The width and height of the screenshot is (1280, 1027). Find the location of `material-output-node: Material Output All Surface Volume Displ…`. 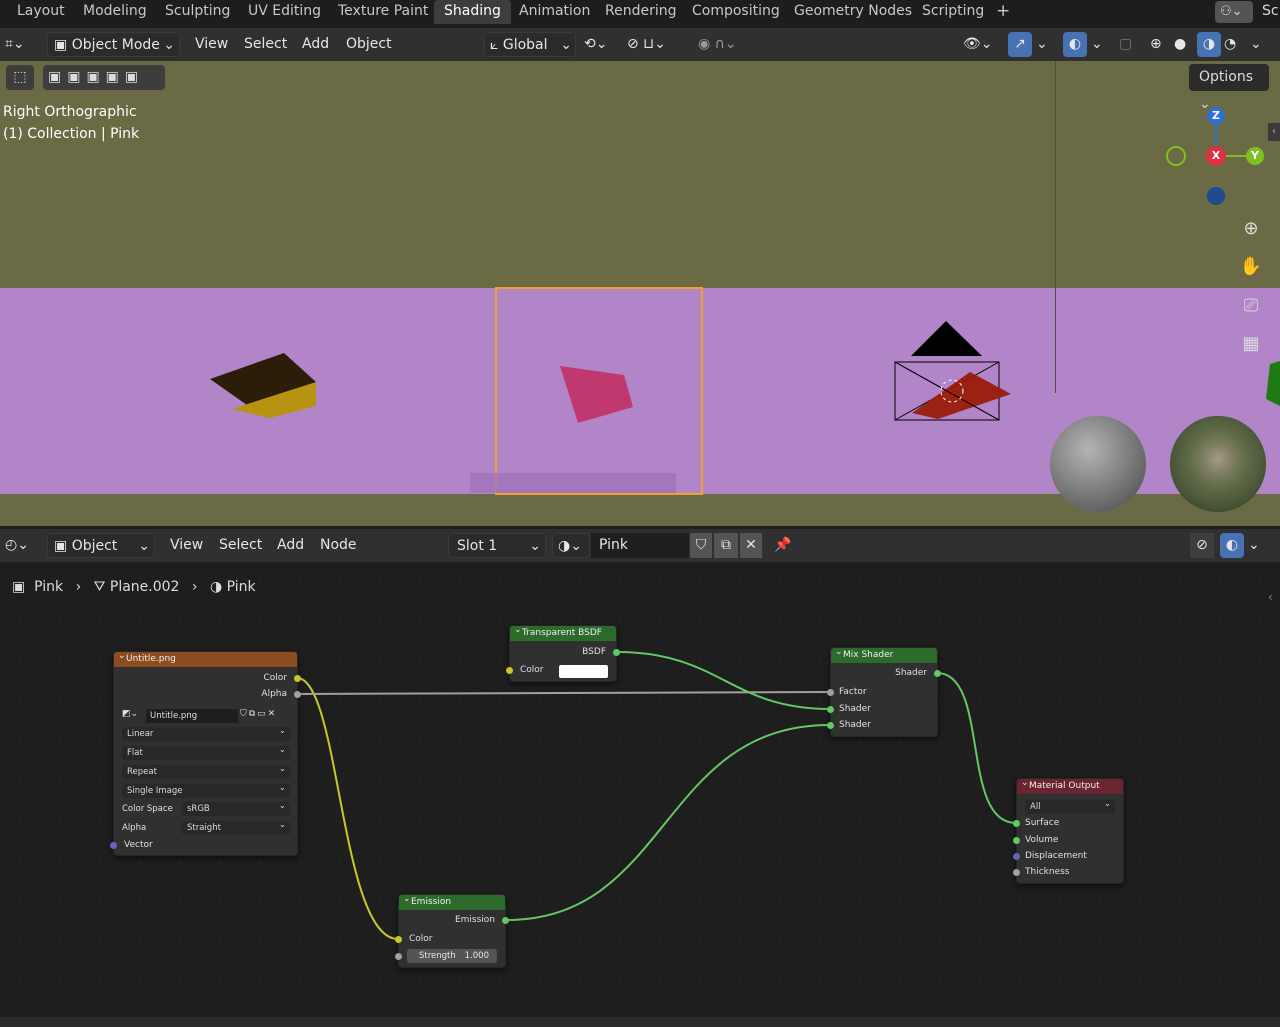

material-output-node: Material Output All Surface Volume Displ… is located at coordinates (1068, 830).